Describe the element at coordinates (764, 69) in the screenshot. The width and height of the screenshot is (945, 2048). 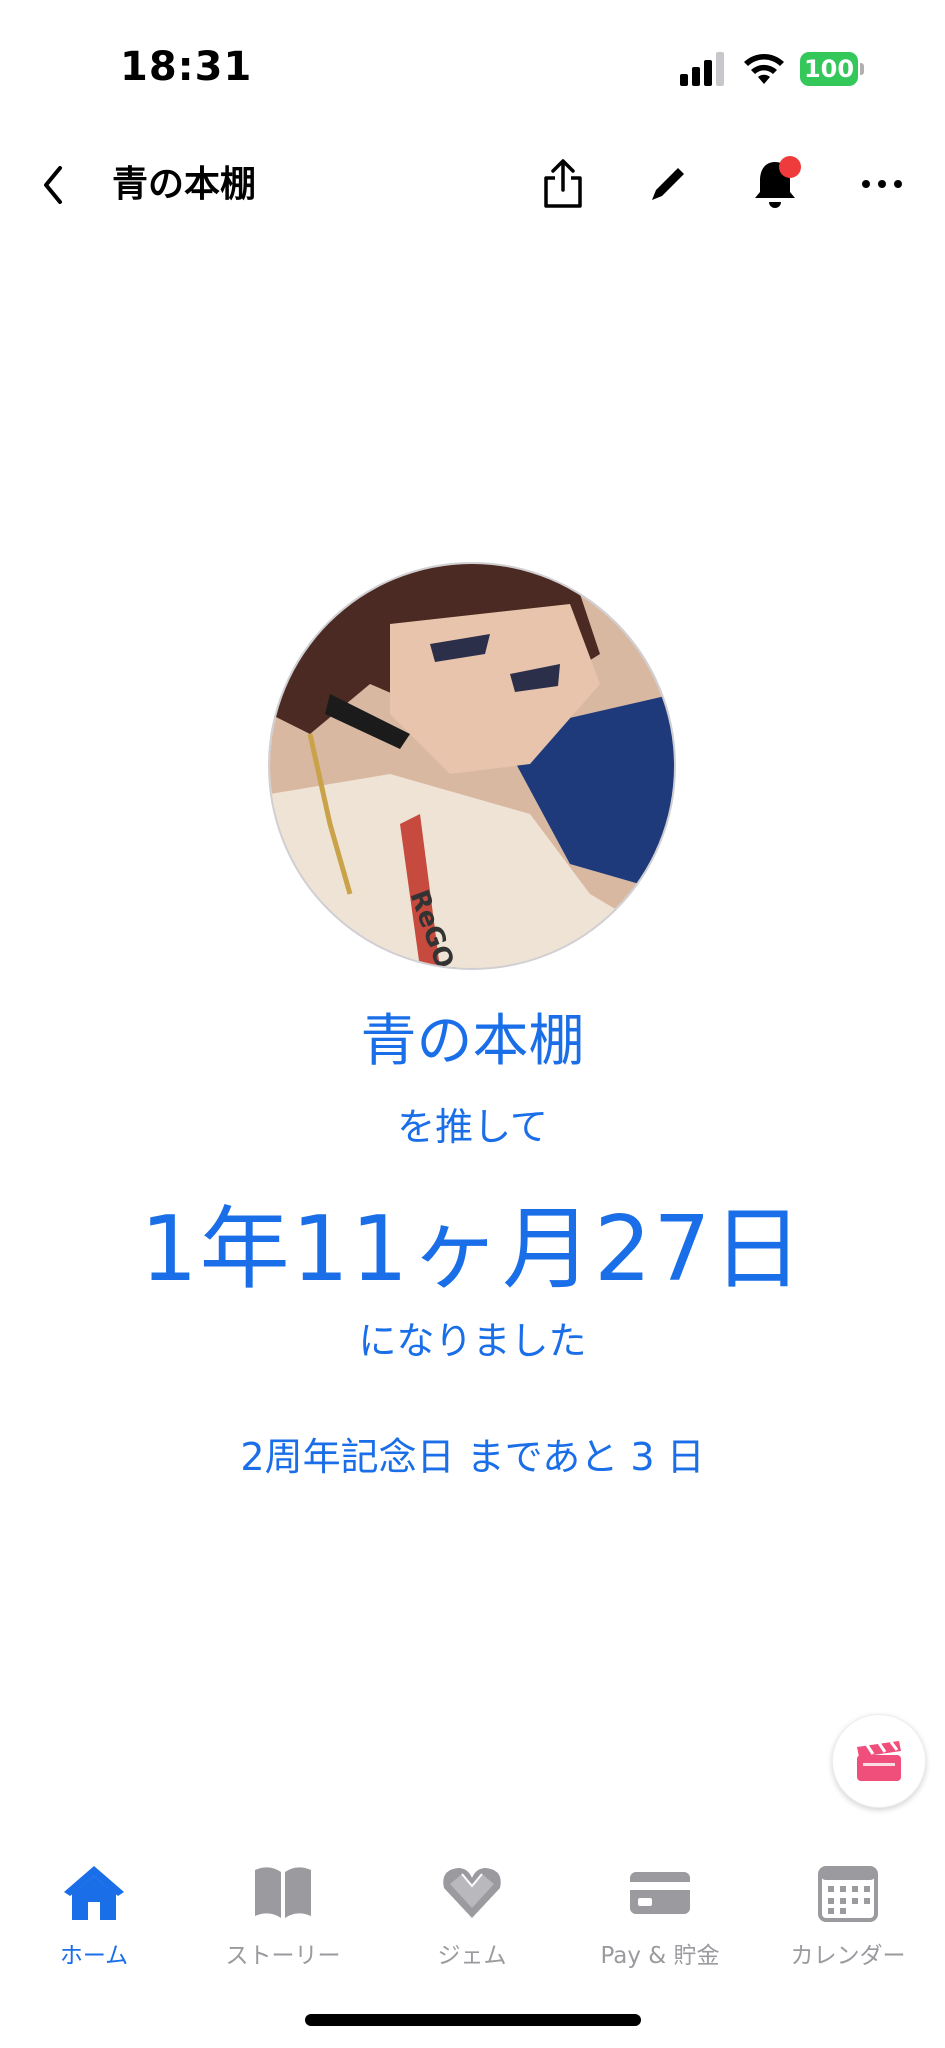
I see `wifi-icon` at that location.